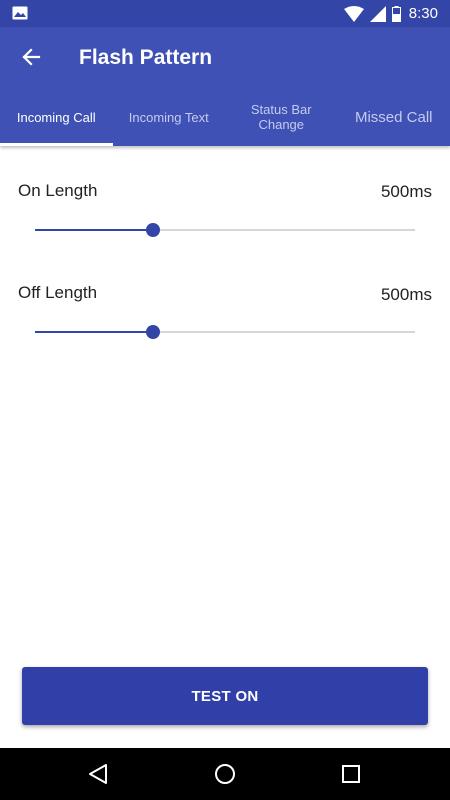  I want to click on on-length-value: 500ms, so click(406, 191).